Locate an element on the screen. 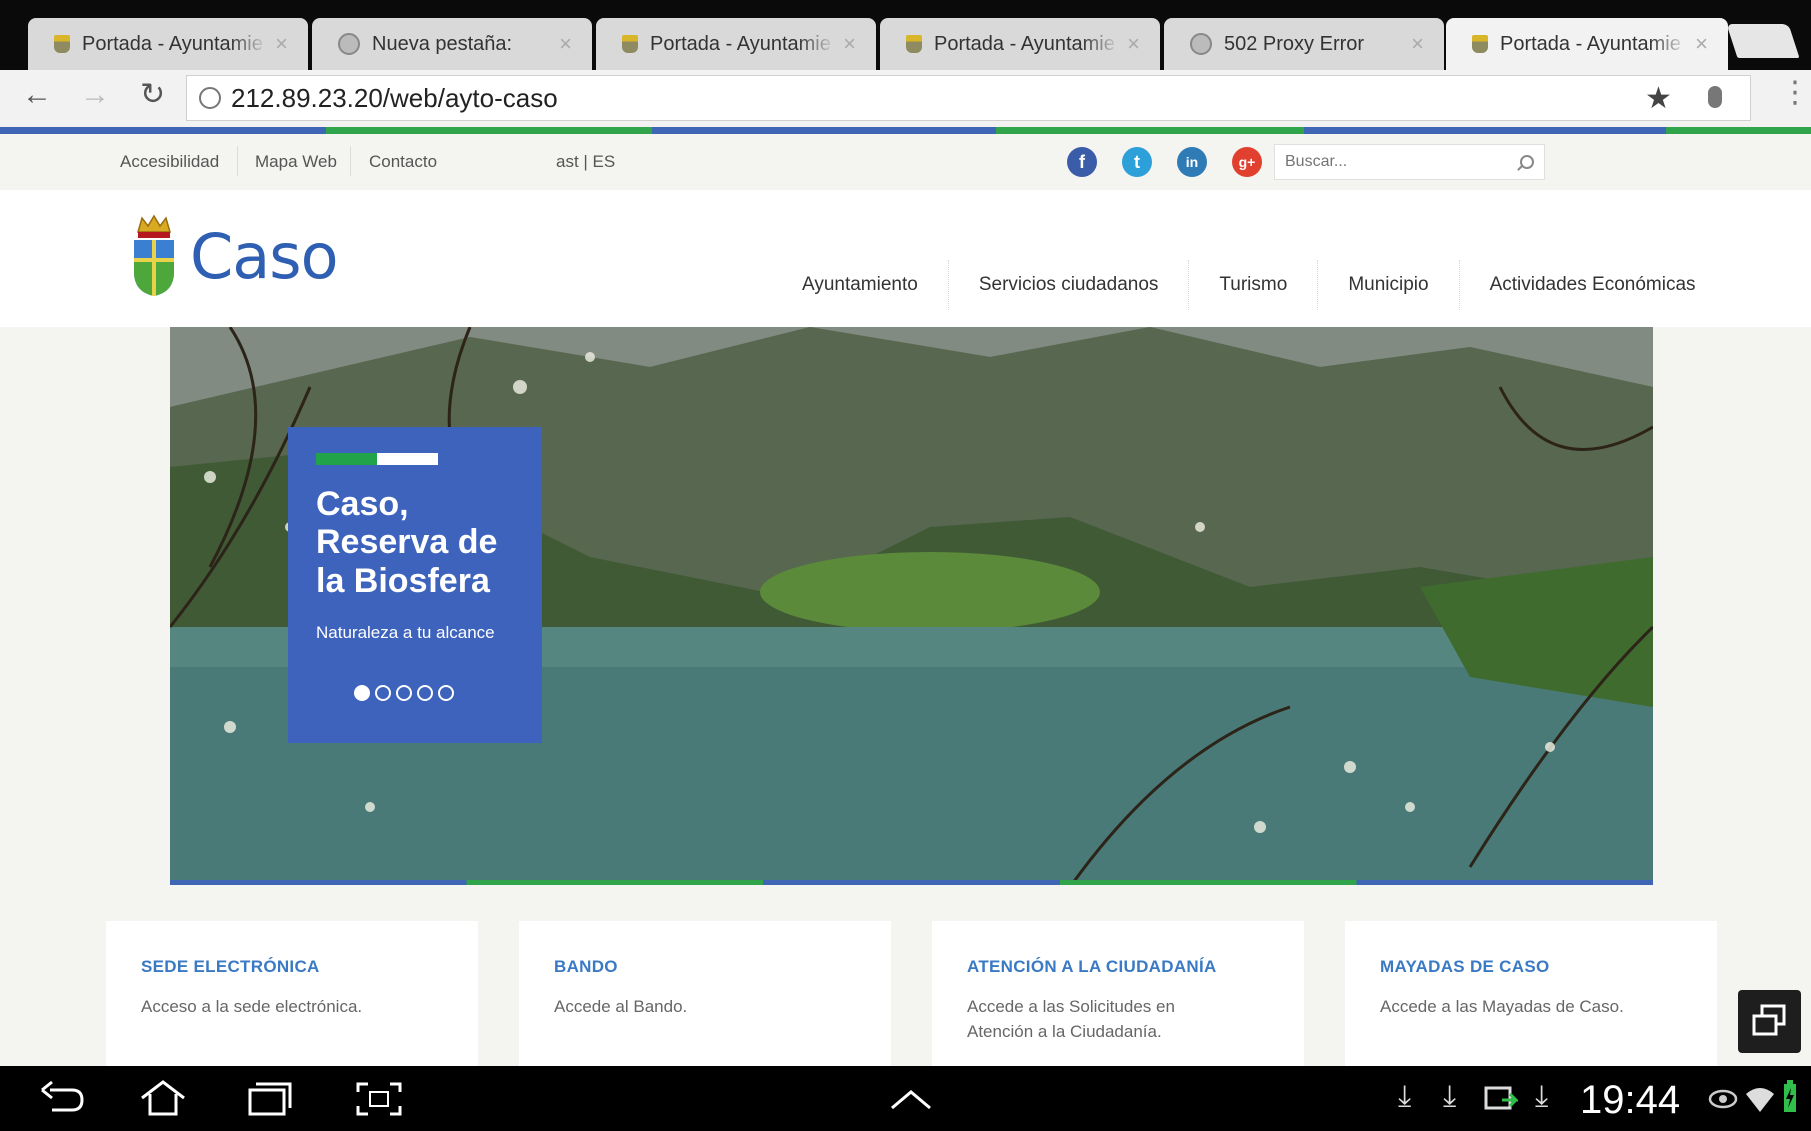 The image size is (1811, 1131). tab-switcher-icon is located at coordinates (1769, 1020).